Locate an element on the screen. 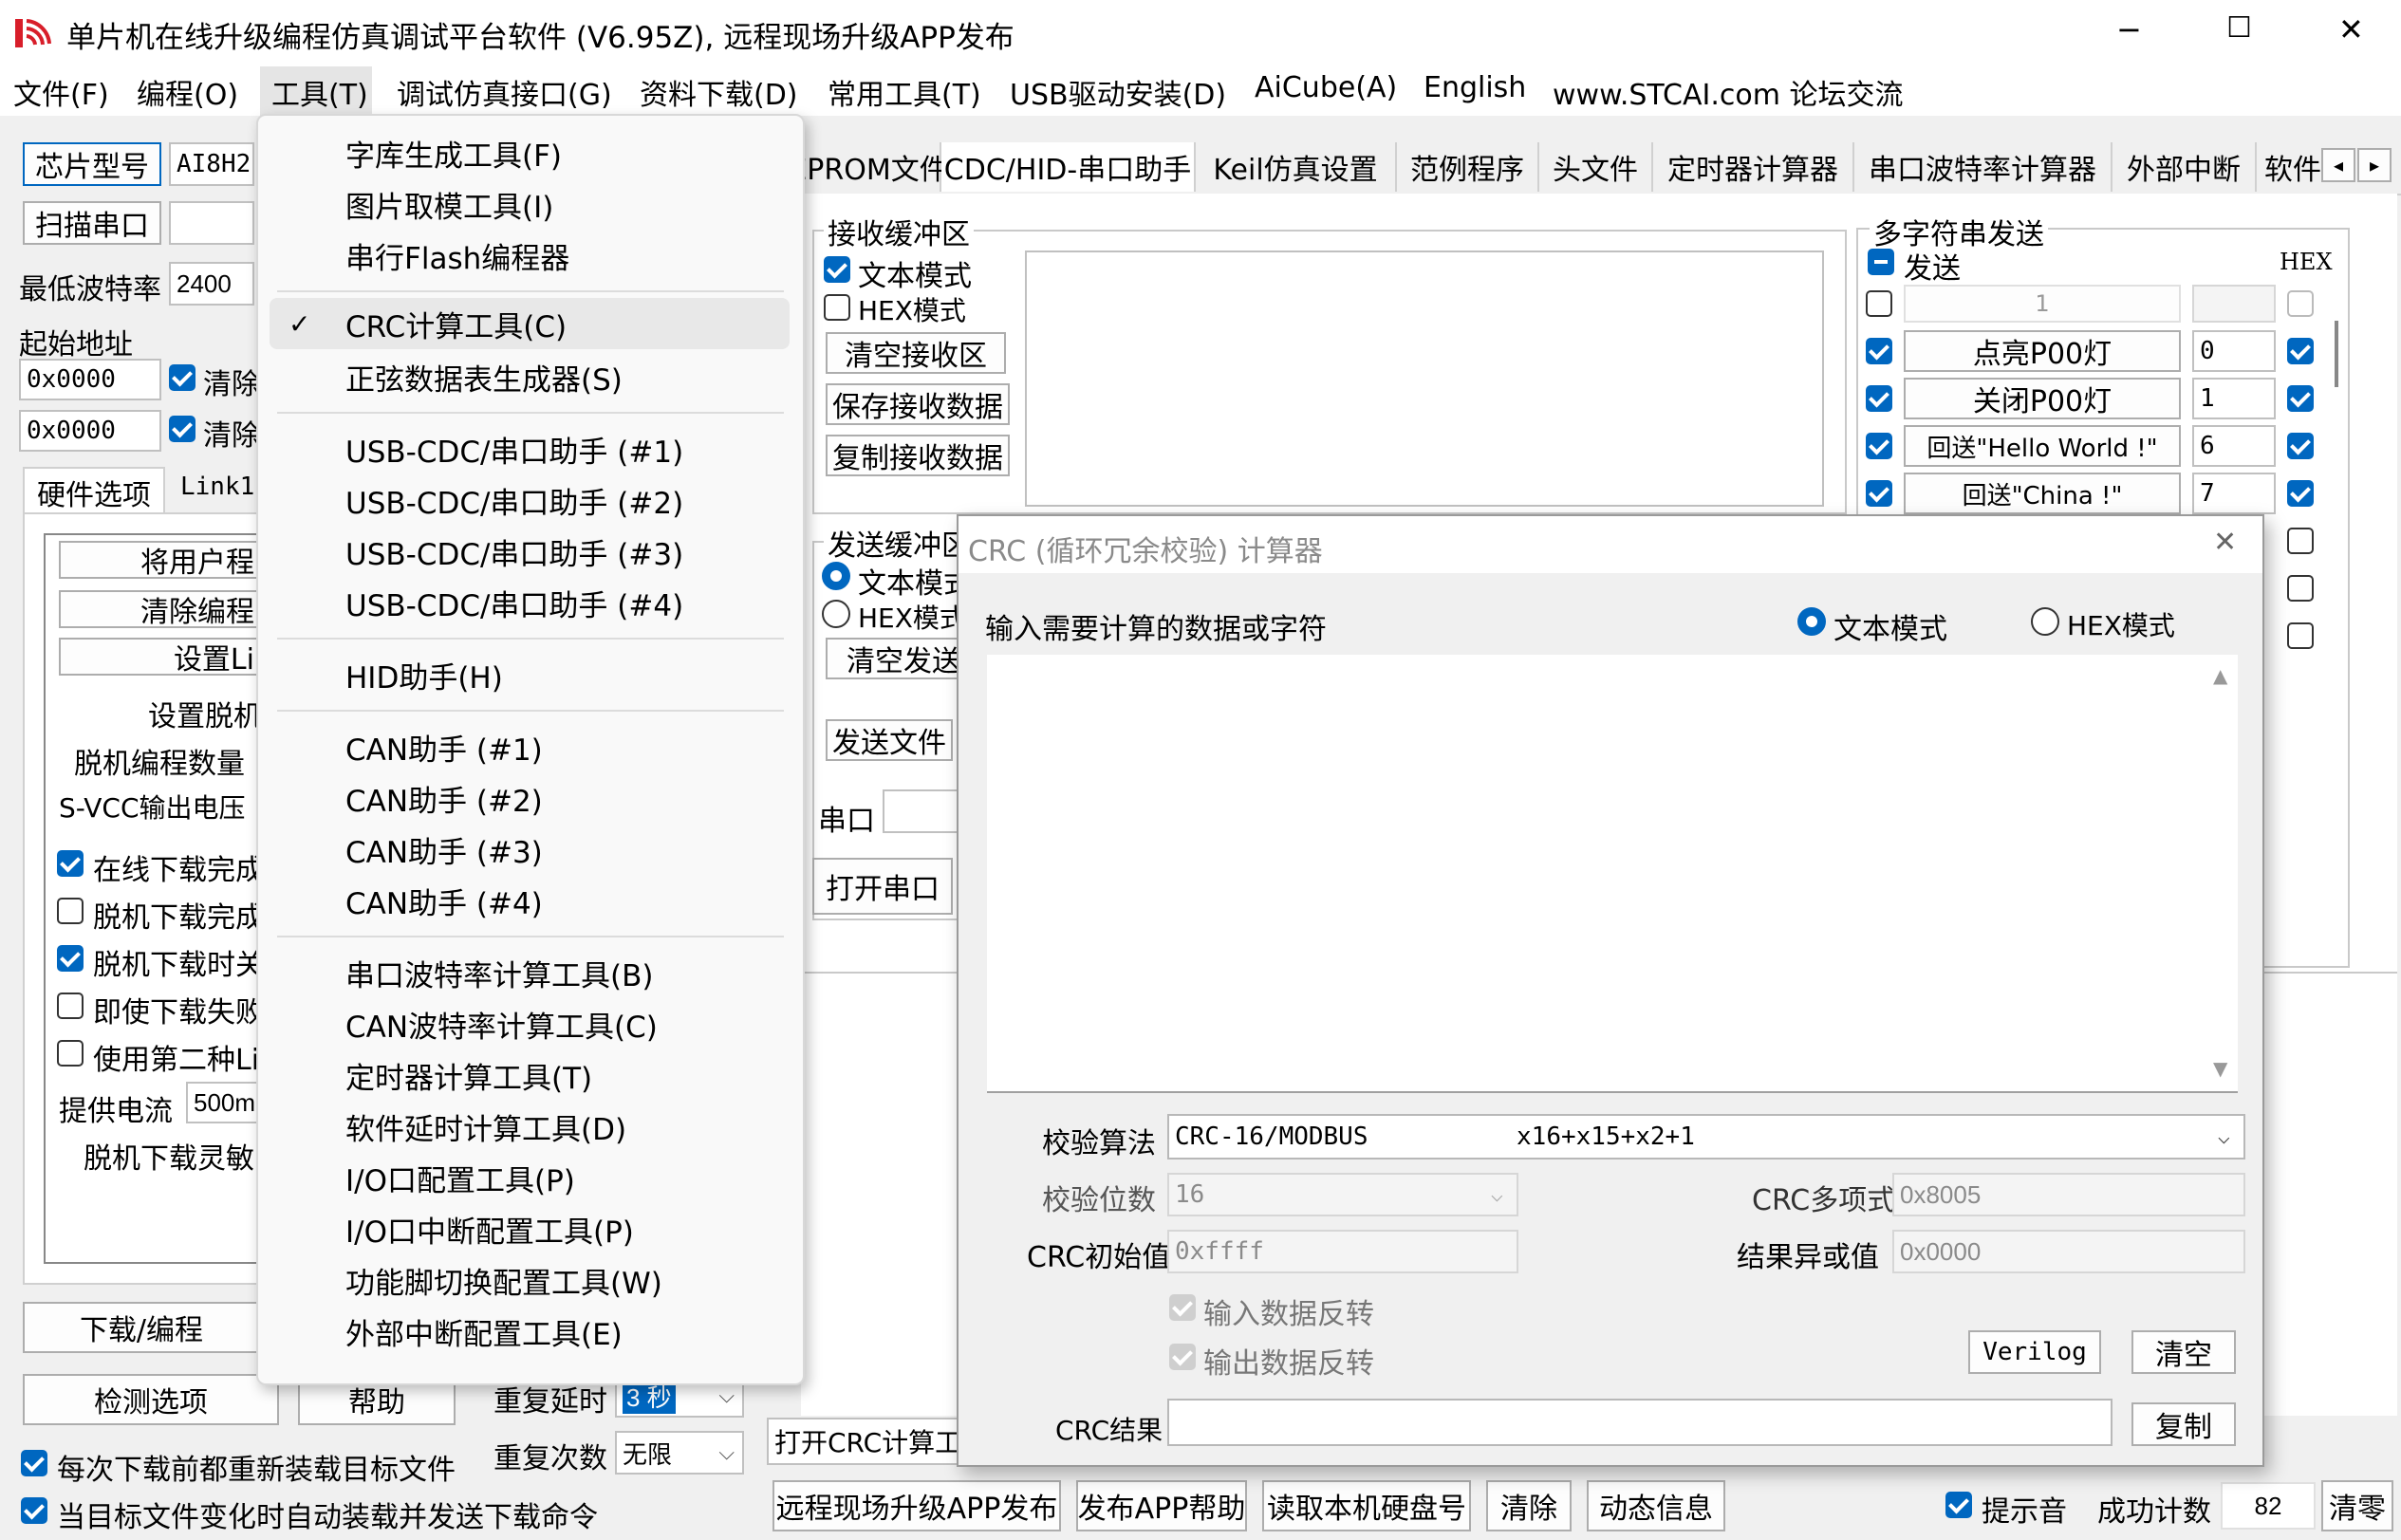 Image resolution: width=2401 pixels, height=1540 pixels. clear-send-button: 清空发送区 is located at coordinates (897, 658).